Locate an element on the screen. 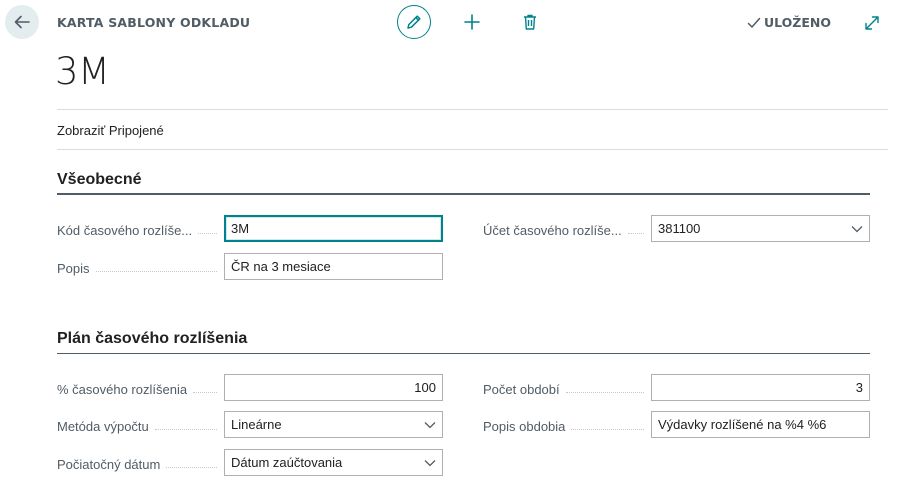  page-caption: KARTA SABLONY ODKLADU is located at coordinates (154, 22).